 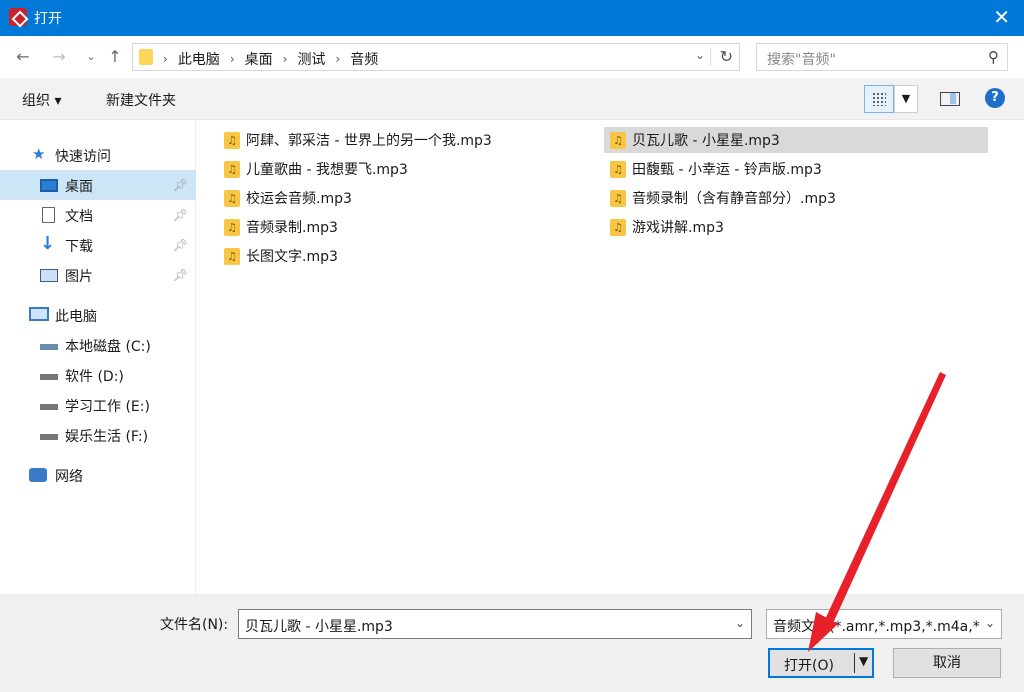 What do you see at coordinates (59, 57) in the screenshot?
I see `forward-arrow-icon: →` at bounding box center [59, 57].